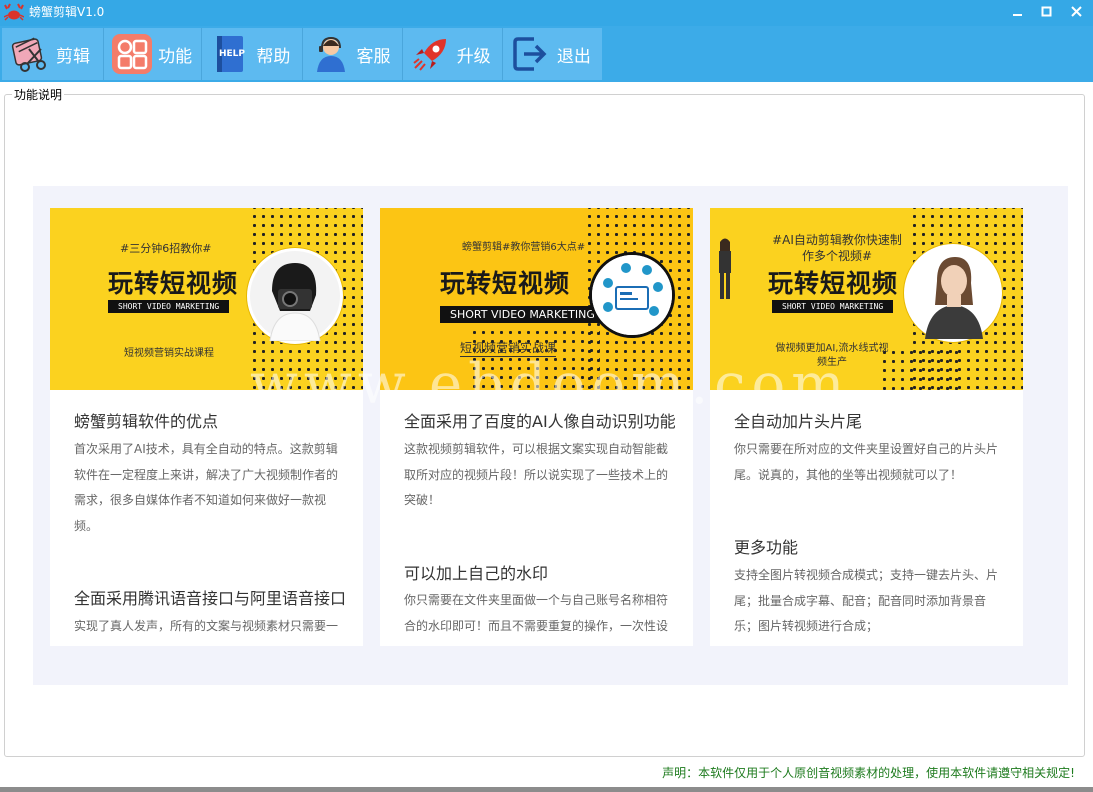 The width and height of the screenshot is (1093, 792). I want to click on disclaimer-statement: 声明：本软件仅用于个人原创音视频素材的处理，使用本软件请遵守相关规定!, so click(868, 773).